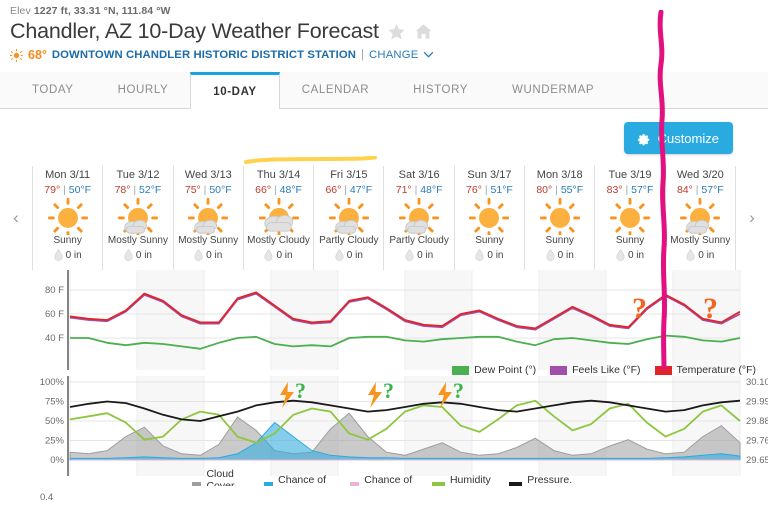 The height and width of the screenshot is (505, 768). I want to click on page-title: Chandler, AZ 10-Day Weather Forecast, so click(194, 31).